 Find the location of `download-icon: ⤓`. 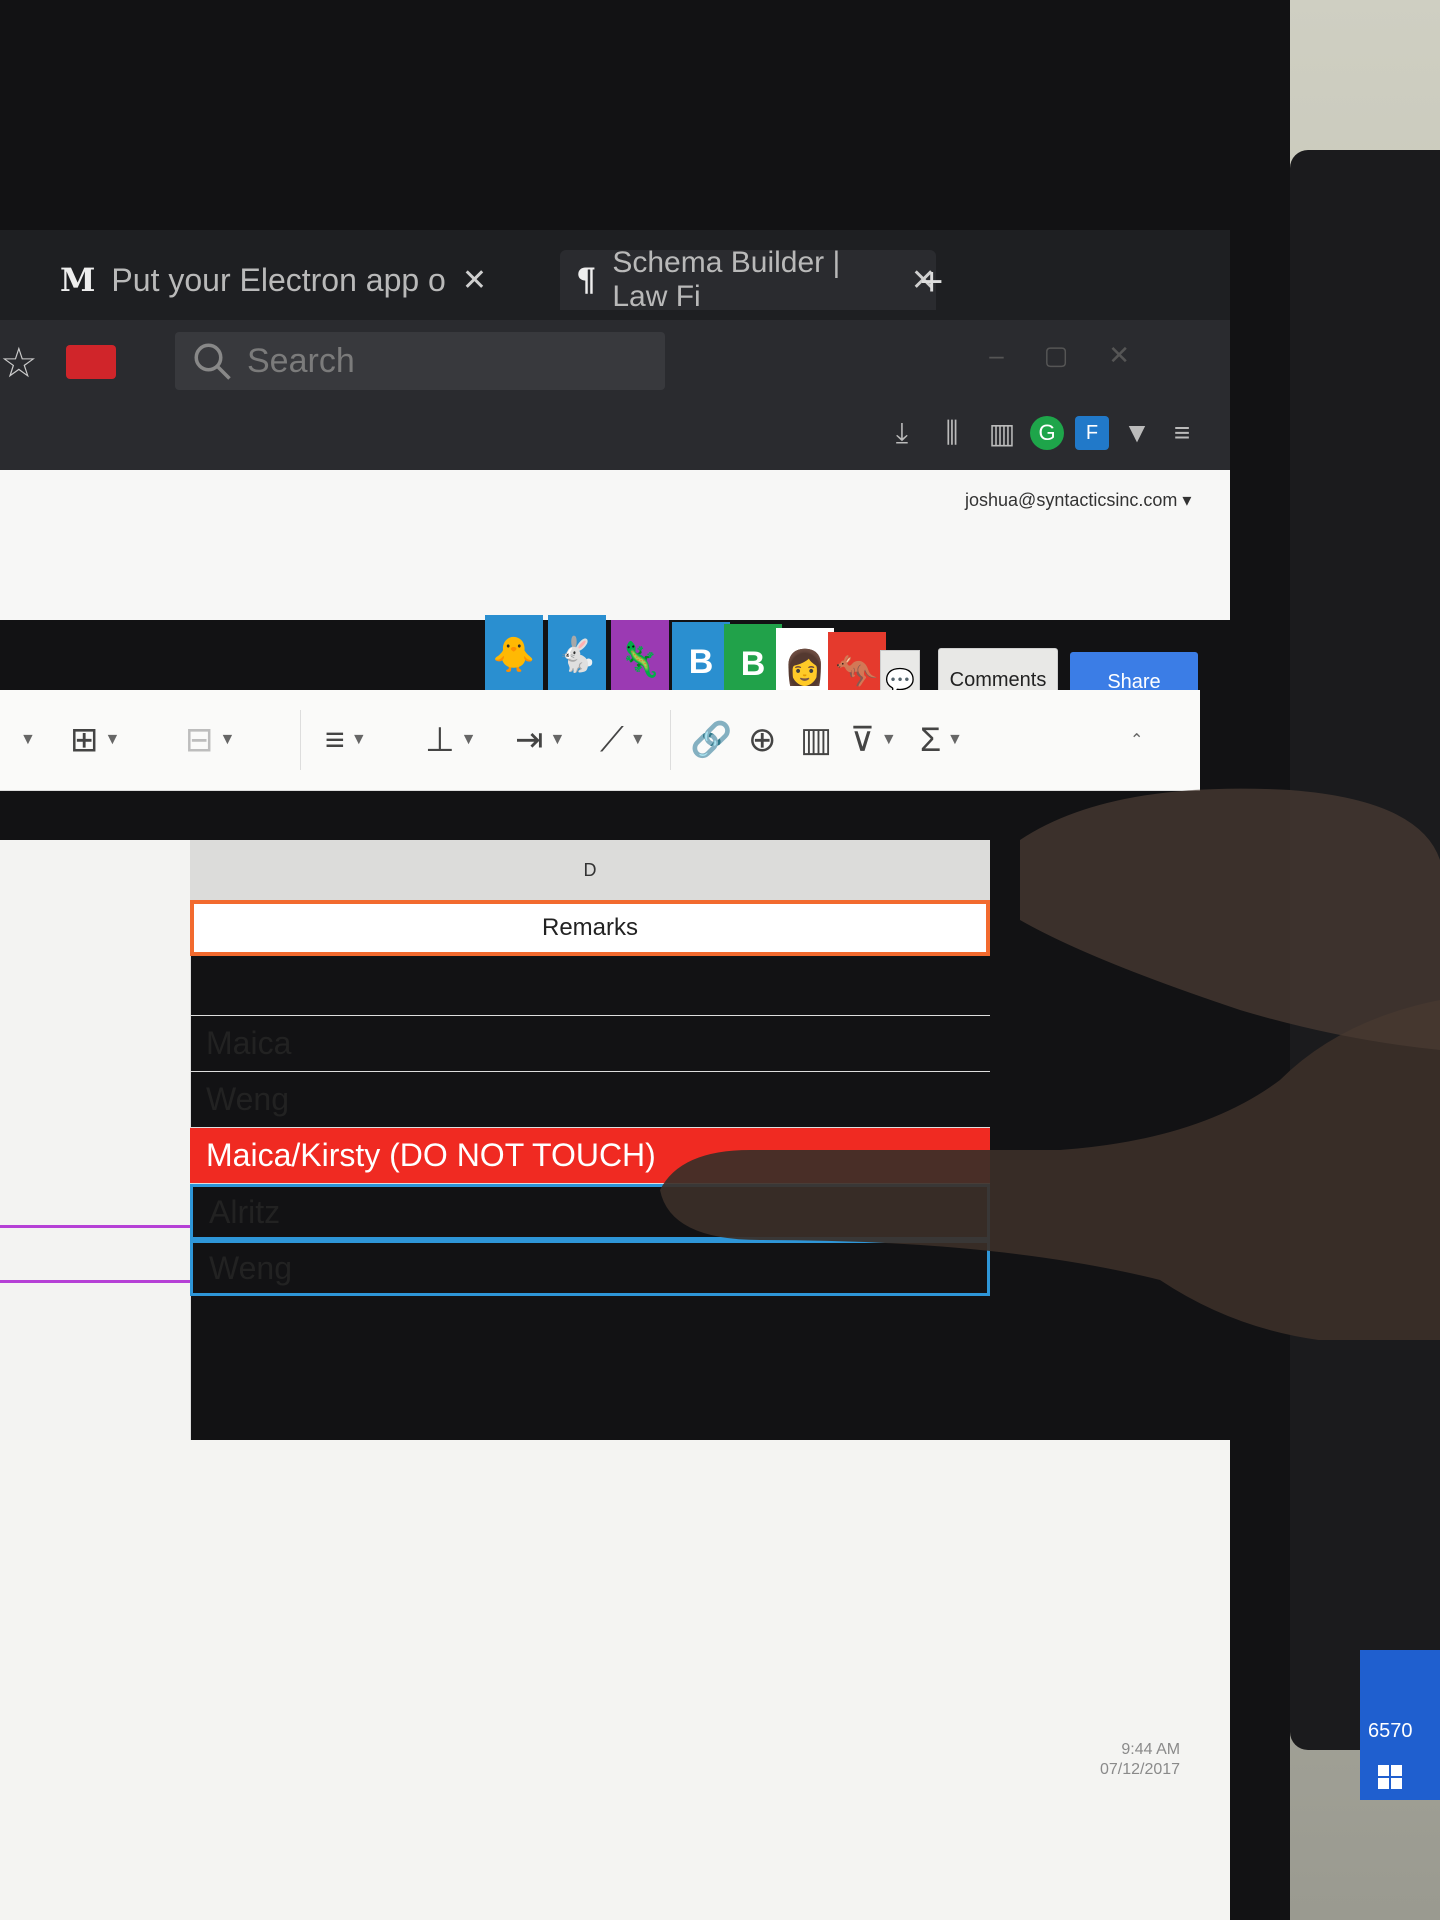

download-icon: ⤓ is located at coordinates (902, 433).